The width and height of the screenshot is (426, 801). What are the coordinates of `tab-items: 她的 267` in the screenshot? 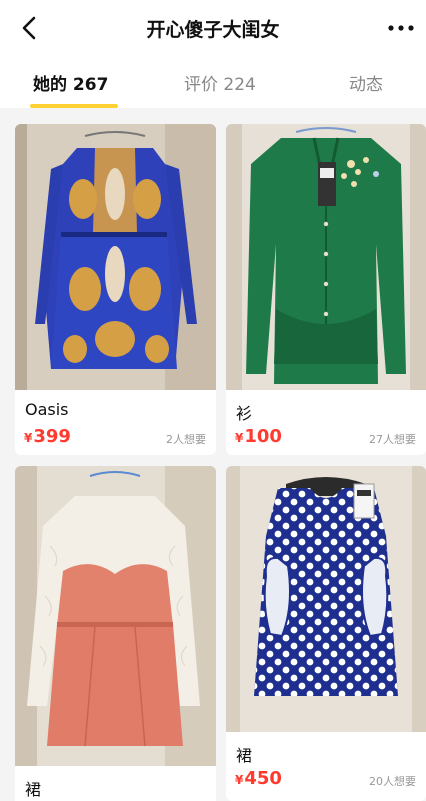 It's located at (70, 82).